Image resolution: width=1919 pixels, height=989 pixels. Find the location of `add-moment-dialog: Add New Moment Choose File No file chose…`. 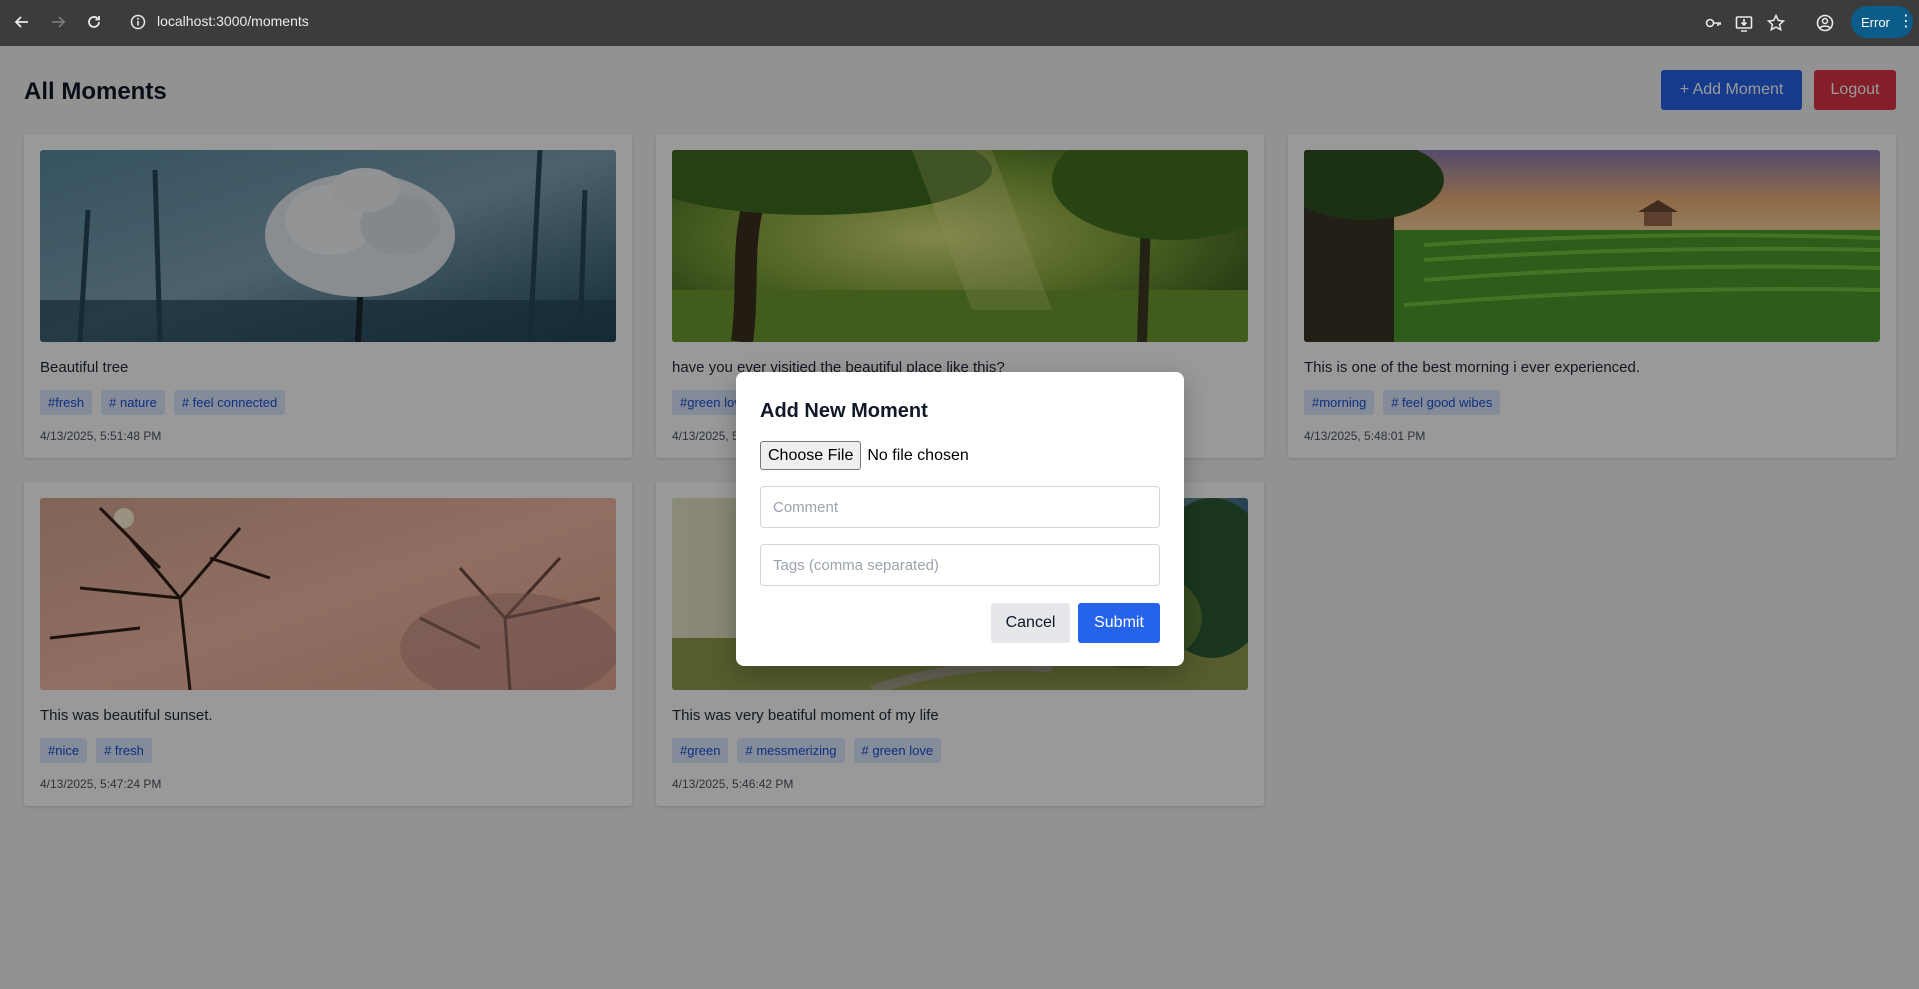

add-moment-dialog: Add New Moment Choose File No file chose… is located at coordinates (960, 519).